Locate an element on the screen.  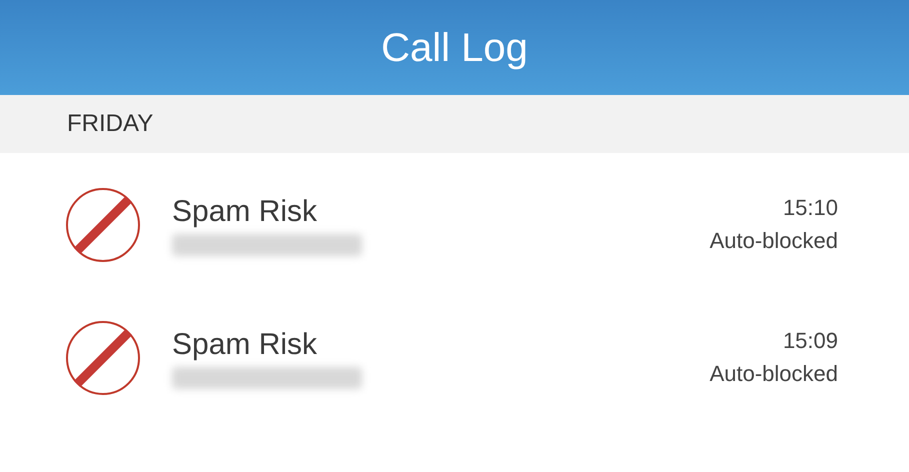
call-time: 15:10 is located at coordinates (810, 208).